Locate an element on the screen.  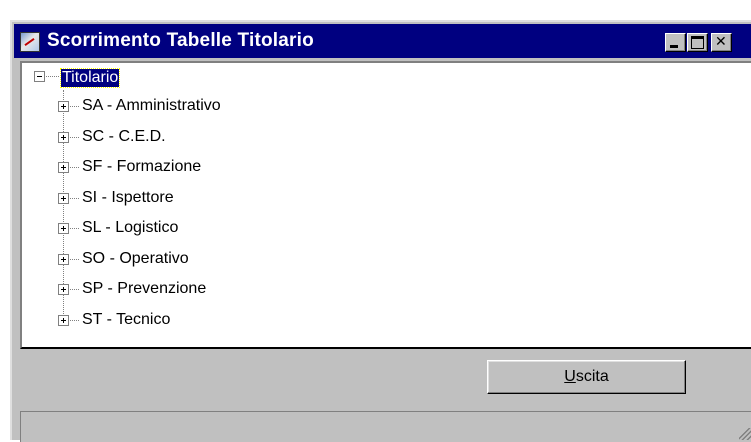
tree-item-label: SI - Ispettore is located at coordinates (128, 197).